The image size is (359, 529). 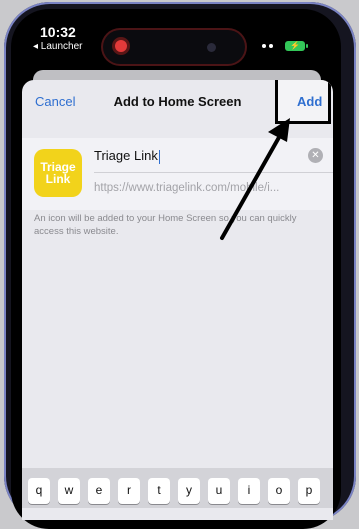 What do you see at coordinates (69, 491) in the screenshot?
I see `key-w: w` at bounding box center [69, 491].